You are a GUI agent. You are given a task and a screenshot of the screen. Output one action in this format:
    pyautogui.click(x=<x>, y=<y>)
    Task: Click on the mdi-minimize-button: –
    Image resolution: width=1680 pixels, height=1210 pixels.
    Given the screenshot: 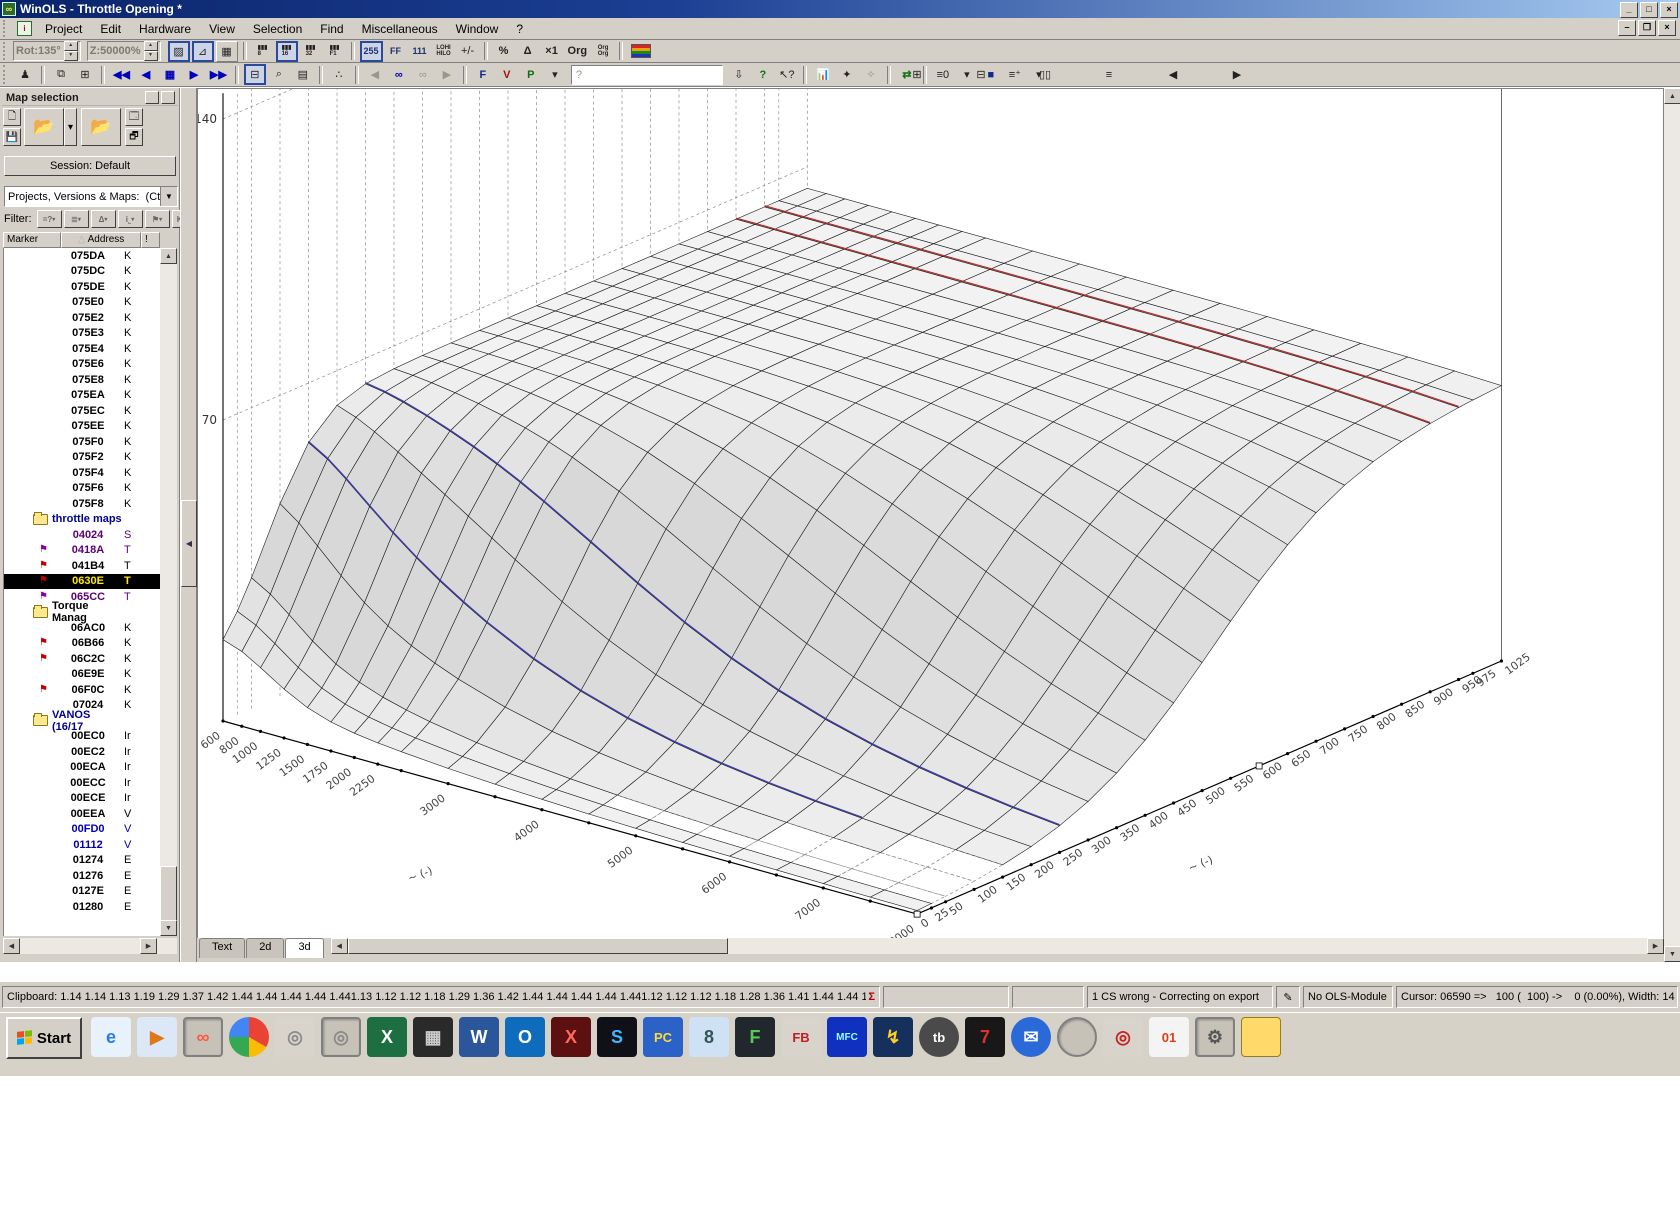 What is the action you would take?
    pyautogui.click(x=1627, y=28)
    